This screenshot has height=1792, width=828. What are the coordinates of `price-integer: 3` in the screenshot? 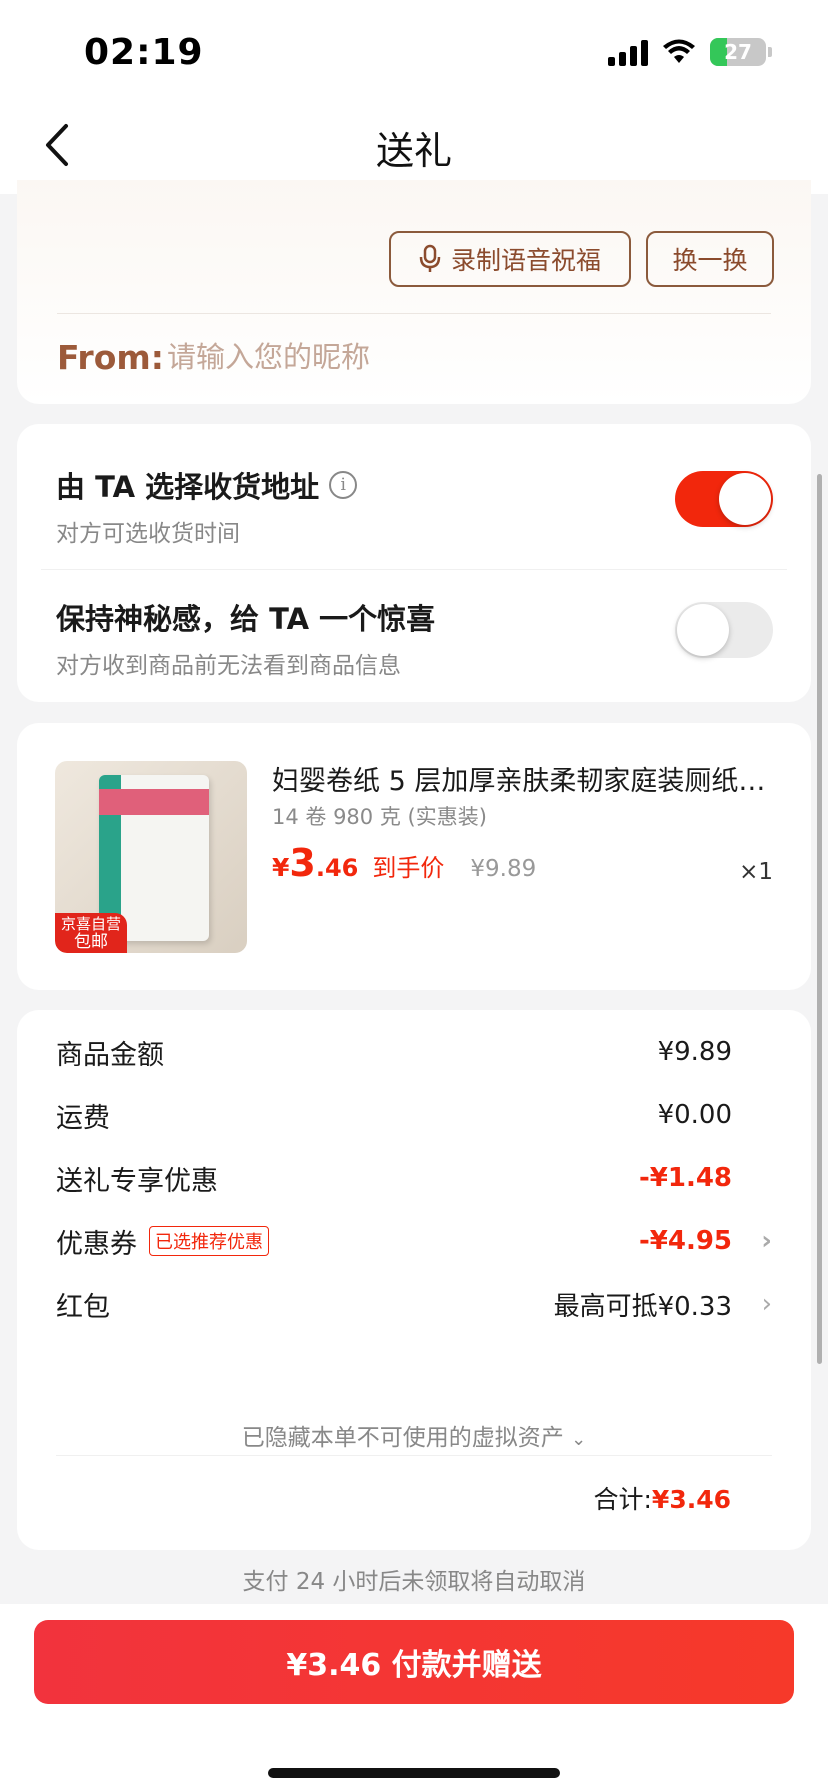 It's located at (302, 863).